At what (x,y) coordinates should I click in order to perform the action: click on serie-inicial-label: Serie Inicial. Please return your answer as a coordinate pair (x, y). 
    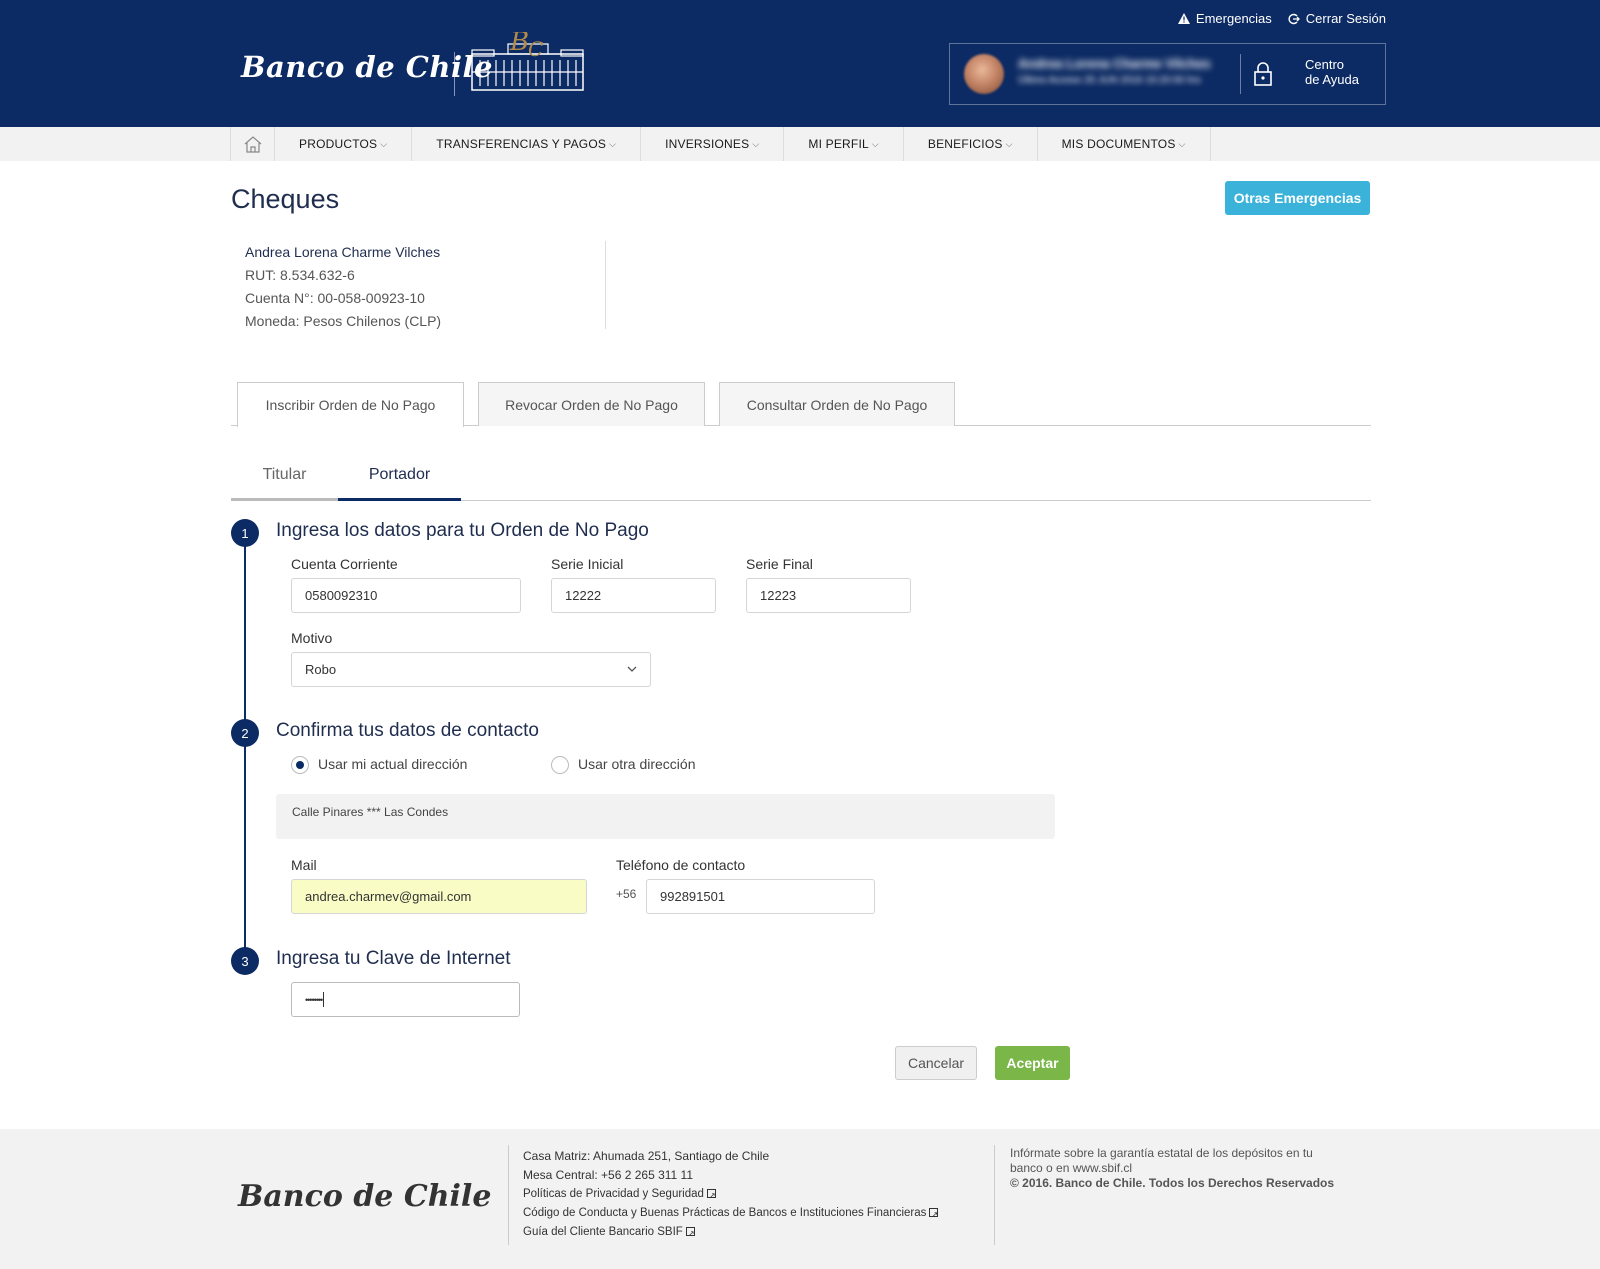
    Looking at the image, I should click on (587, 564).